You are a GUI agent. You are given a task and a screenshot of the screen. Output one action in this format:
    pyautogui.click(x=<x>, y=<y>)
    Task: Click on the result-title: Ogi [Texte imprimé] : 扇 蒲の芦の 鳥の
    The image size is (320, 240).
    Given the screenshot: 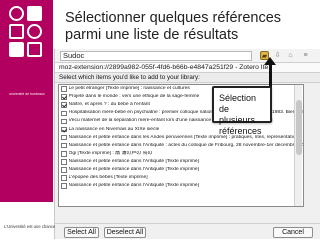 What is the action you would take?
    pyautogui.click(x=110, y=153)
    